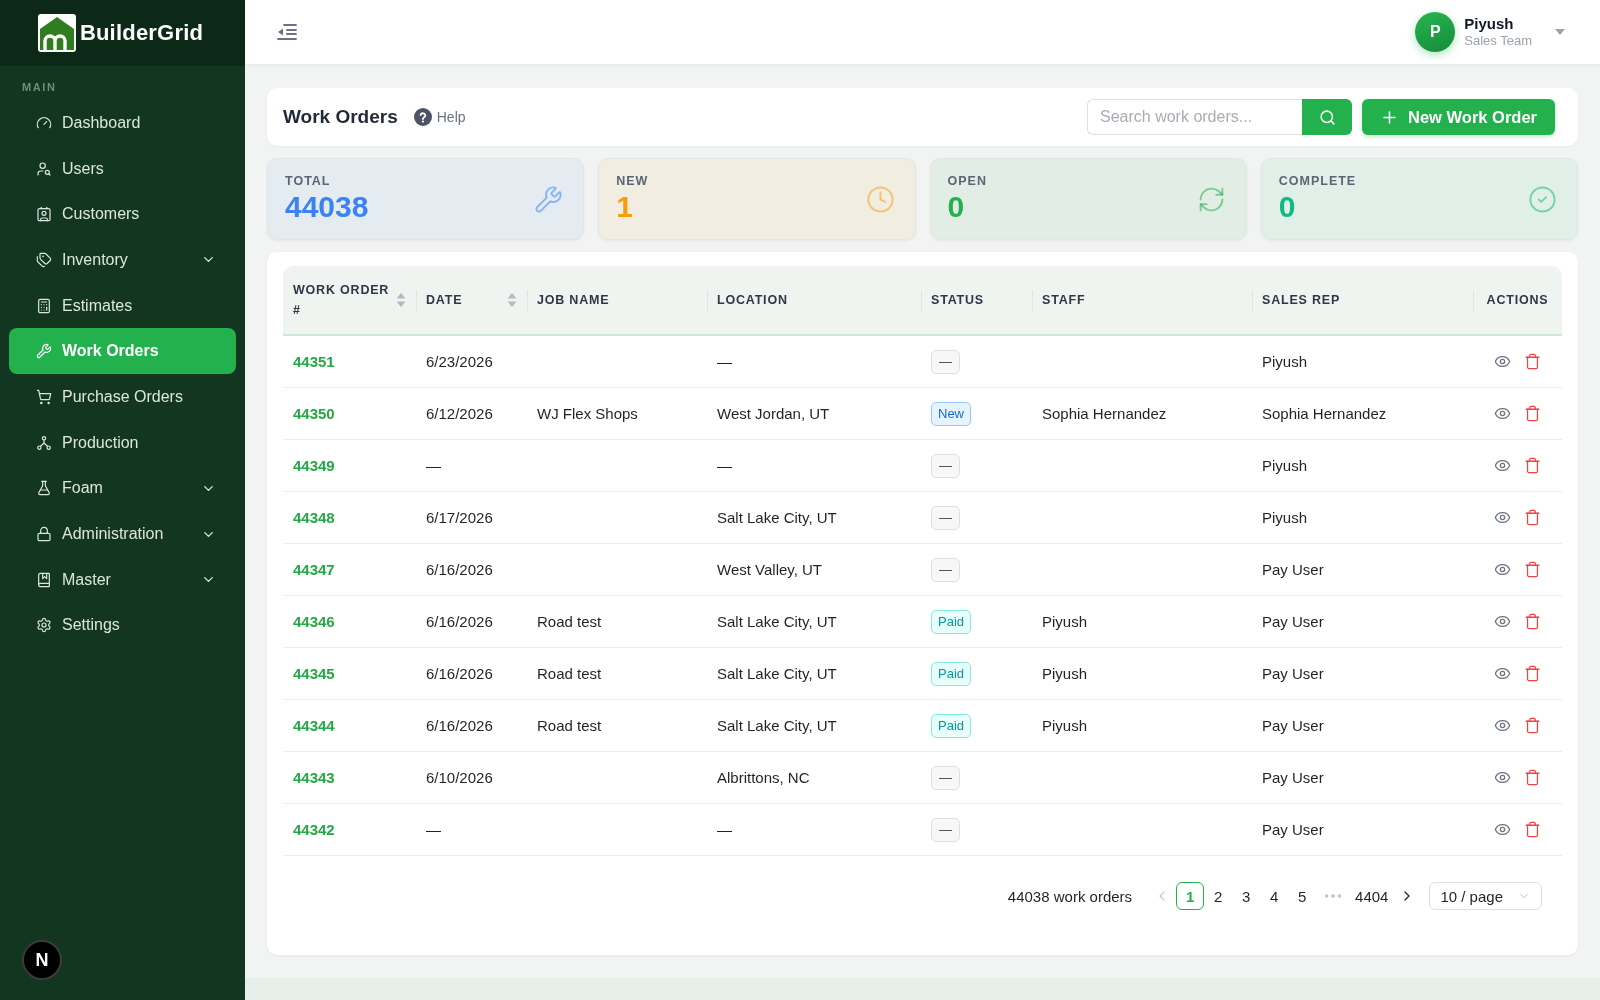 The width and height of the screenshot is (1600, 1000). What do you see at coordinates (44, 488) in the screenshot?
I see `flask-icon` at bounding box center [44, 488].